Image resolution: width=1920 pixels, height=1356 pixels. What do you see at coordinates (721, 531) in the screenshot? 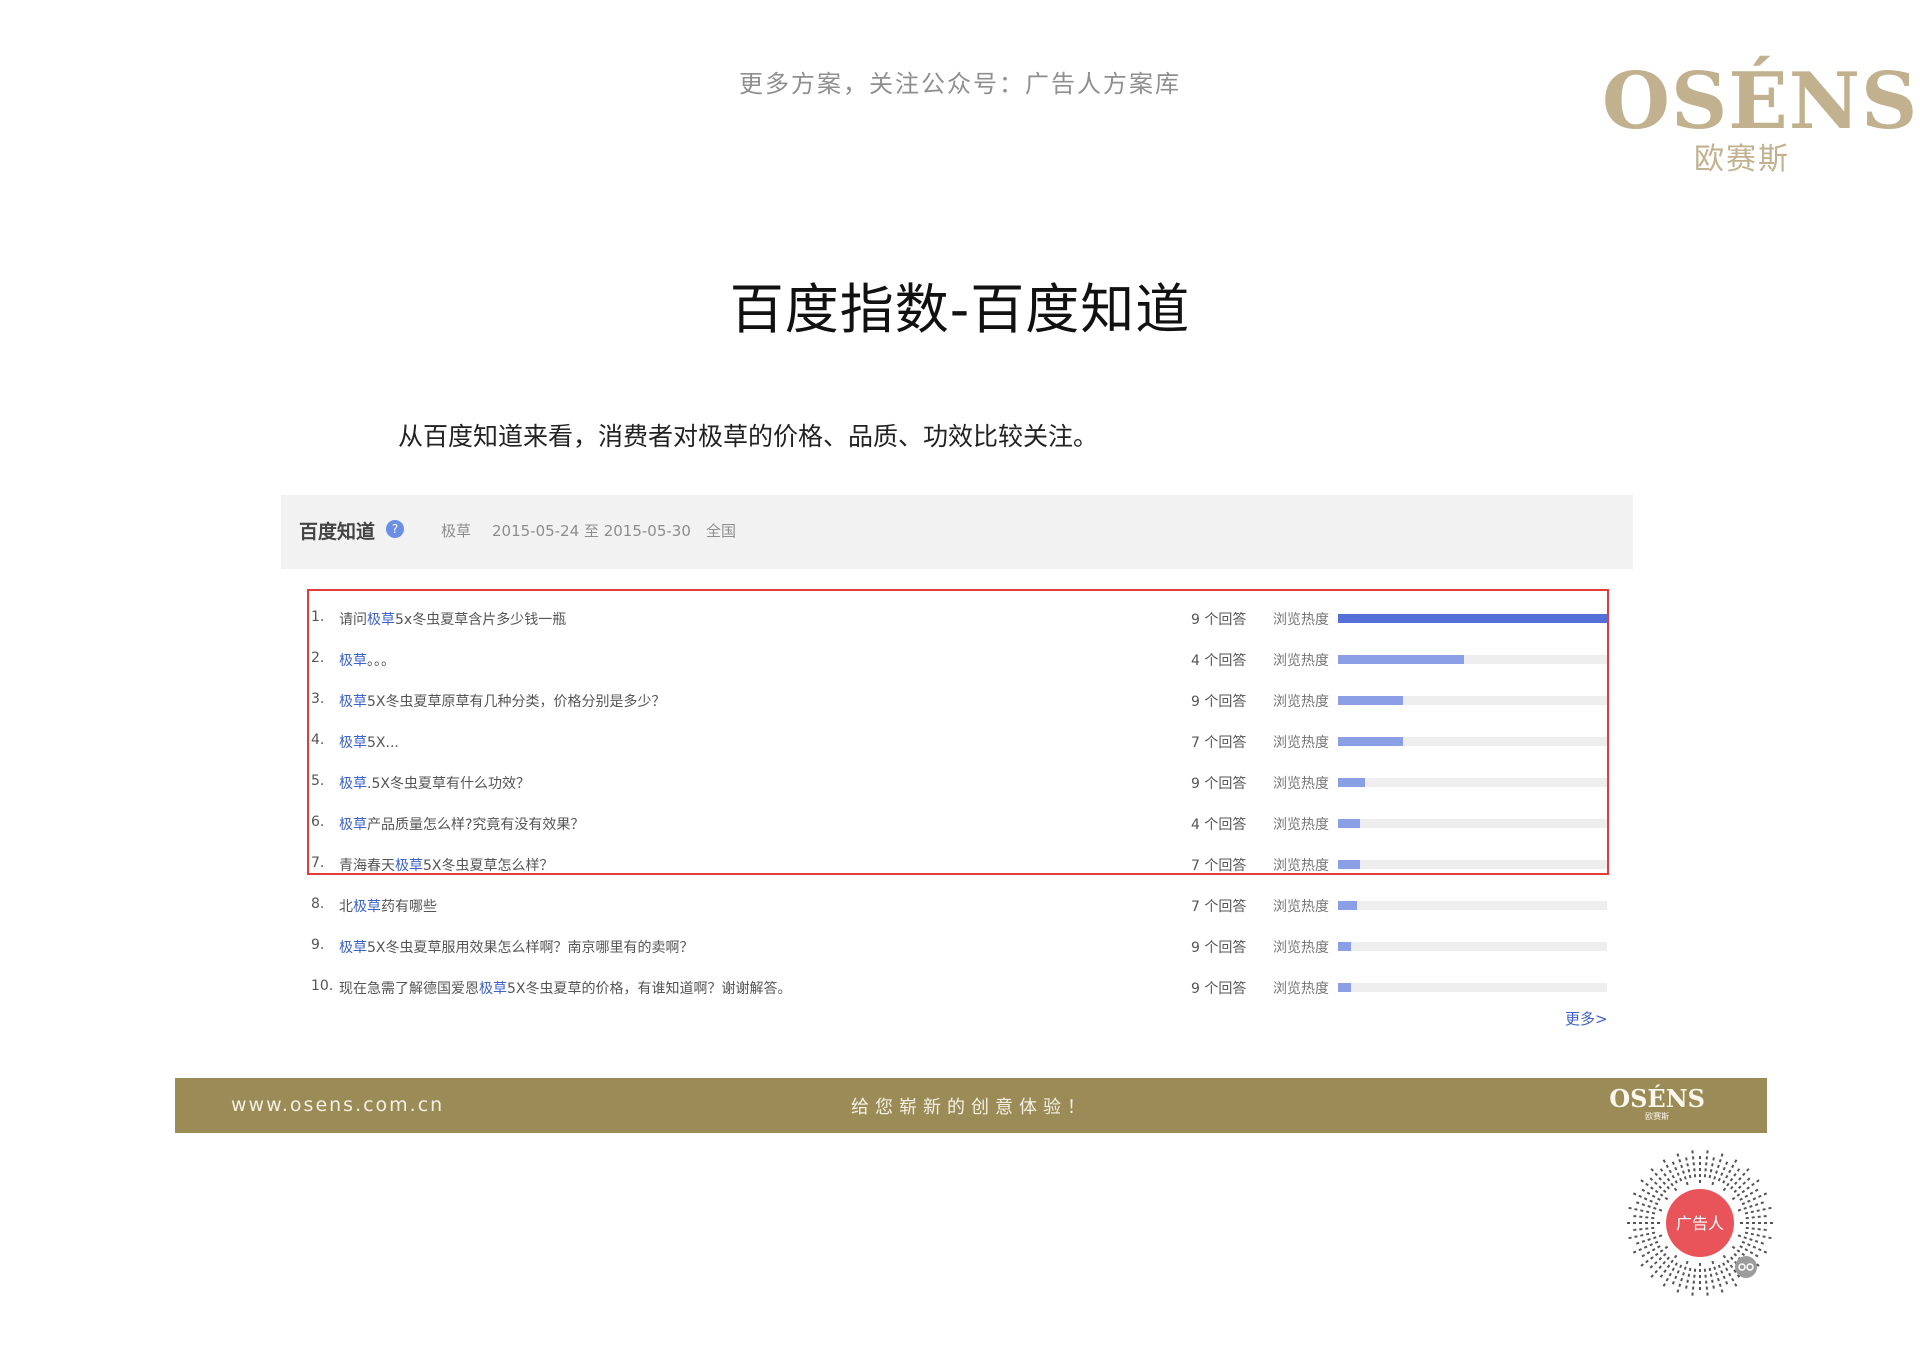
I see `region-filter: 全国` at bounding box center [721, 531].